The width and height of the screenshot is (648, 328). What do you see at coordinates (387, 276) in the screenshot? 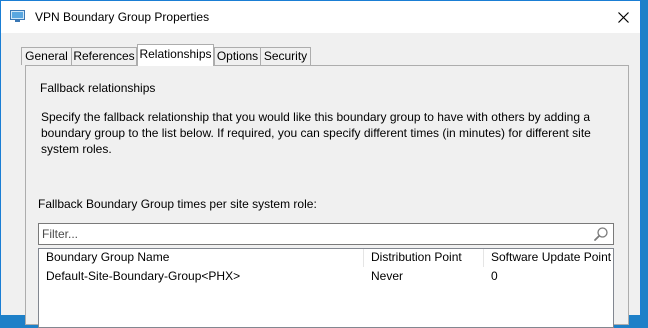
I see `cell-distribution-point: Never` at bounding box center [387, 276].